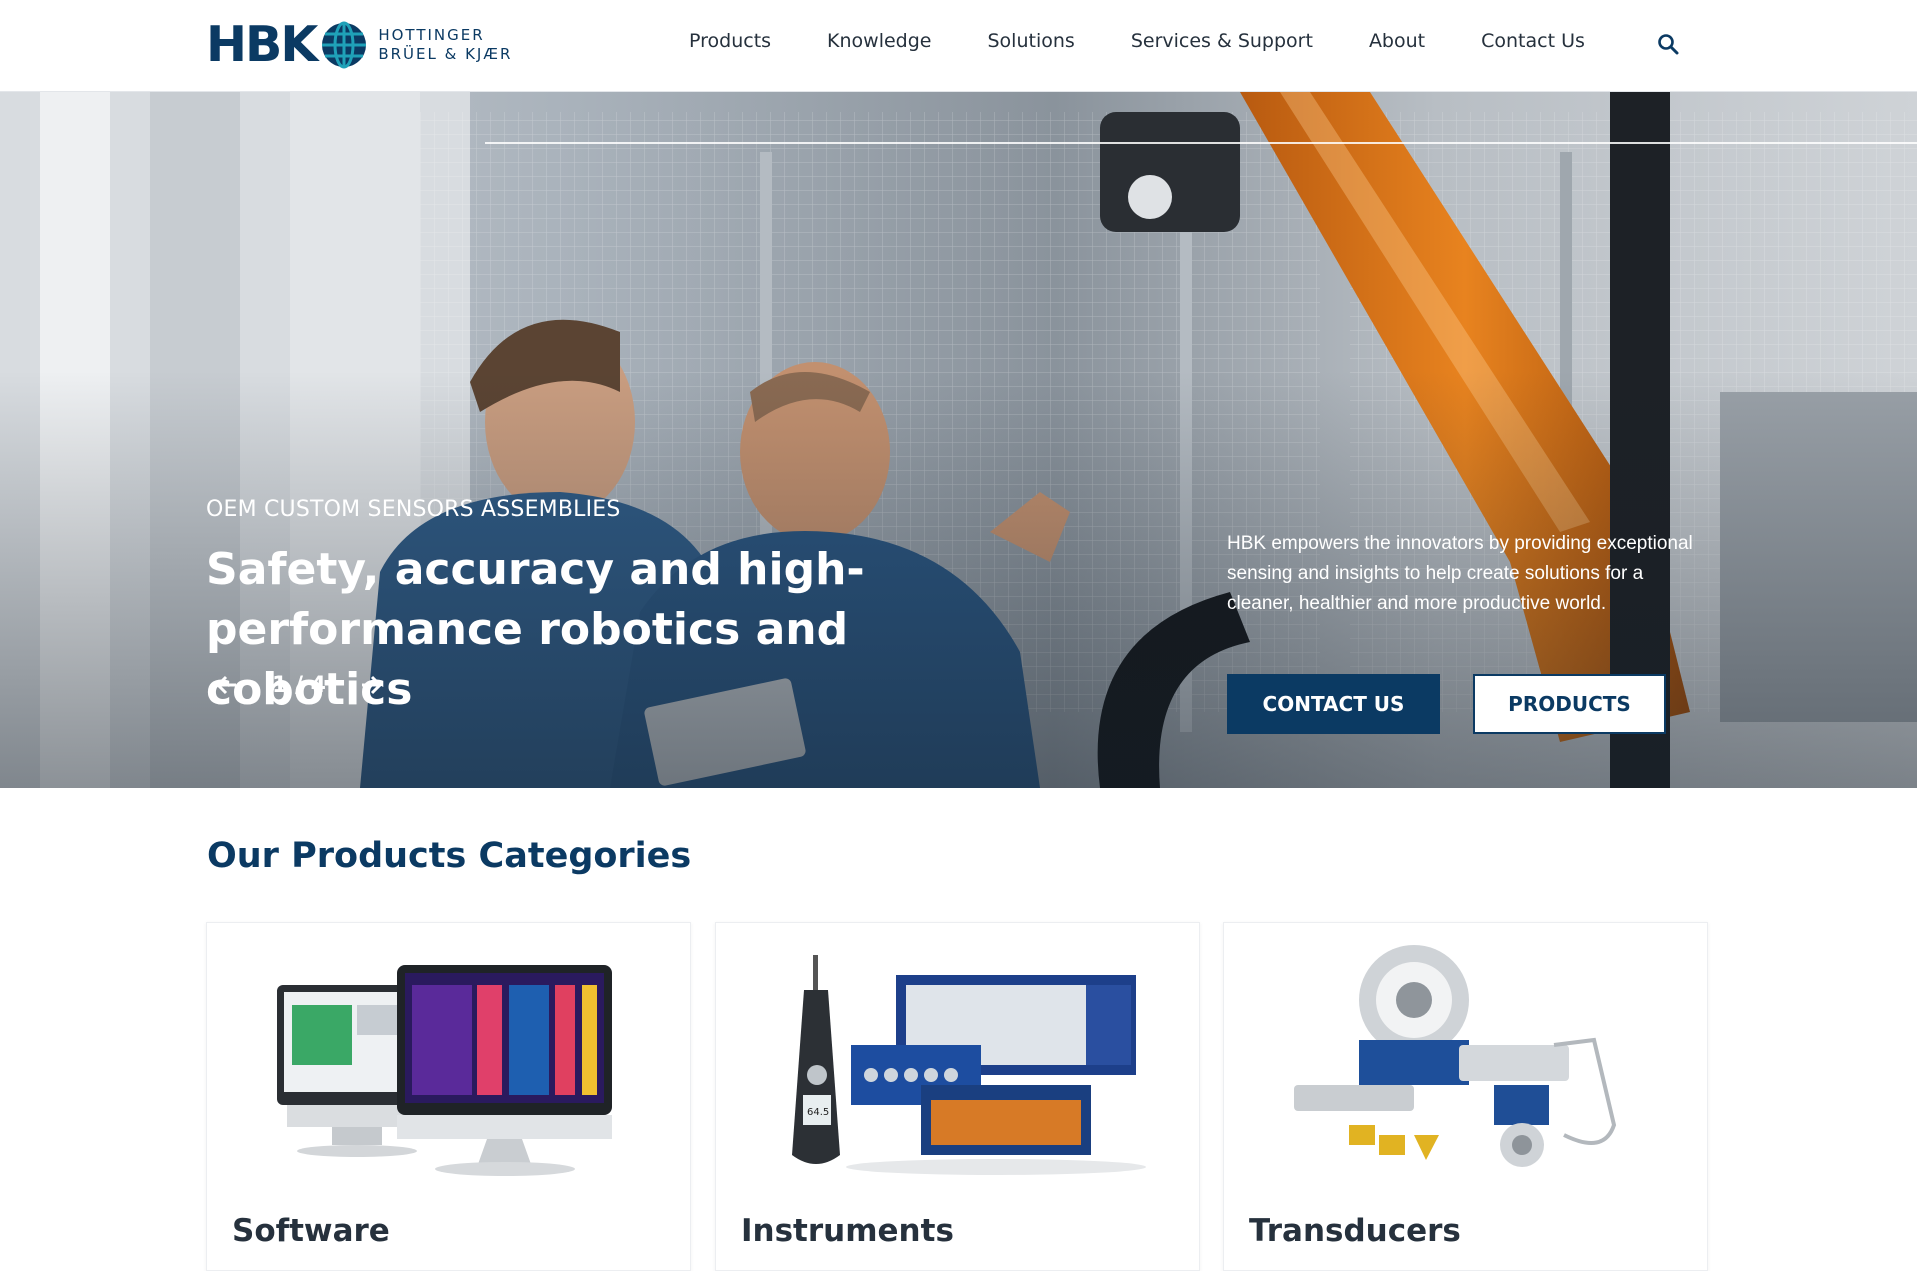 The height and width of the screenshot is (1271, 1917). Describe the element at coordinates (847, 1231) in the screenshot. I see `category-label: Instruments` at that location.